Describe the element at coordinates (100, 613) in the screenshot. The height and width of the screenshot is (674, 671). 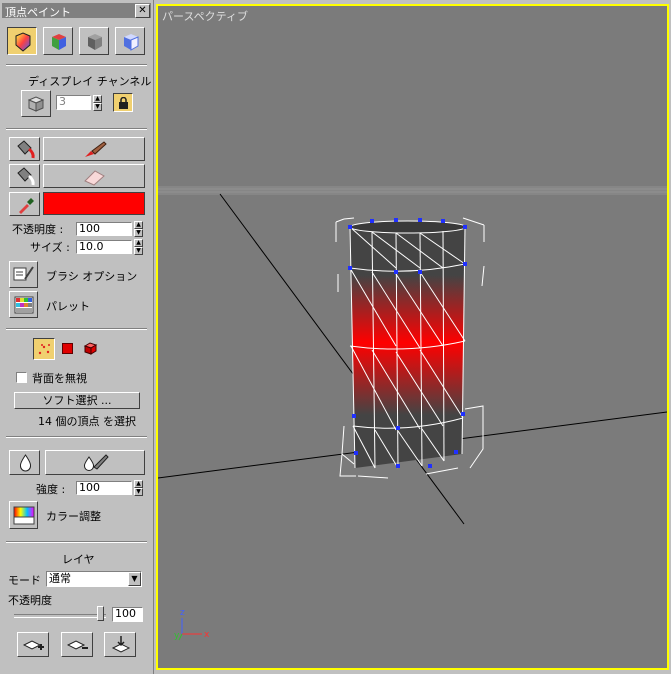
I see `layer-opacity-slider-thumb` at that location.